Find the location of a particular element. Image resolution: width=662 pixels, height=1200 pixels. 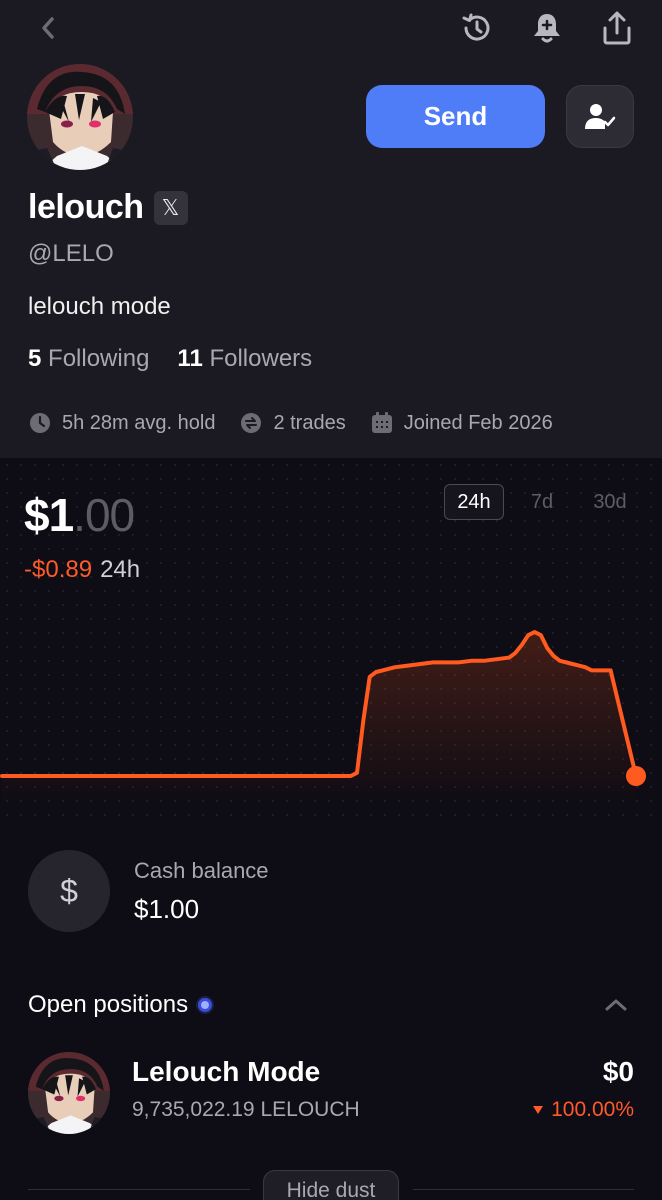

user-handle: @LELO is located at coordinates (71, 253).